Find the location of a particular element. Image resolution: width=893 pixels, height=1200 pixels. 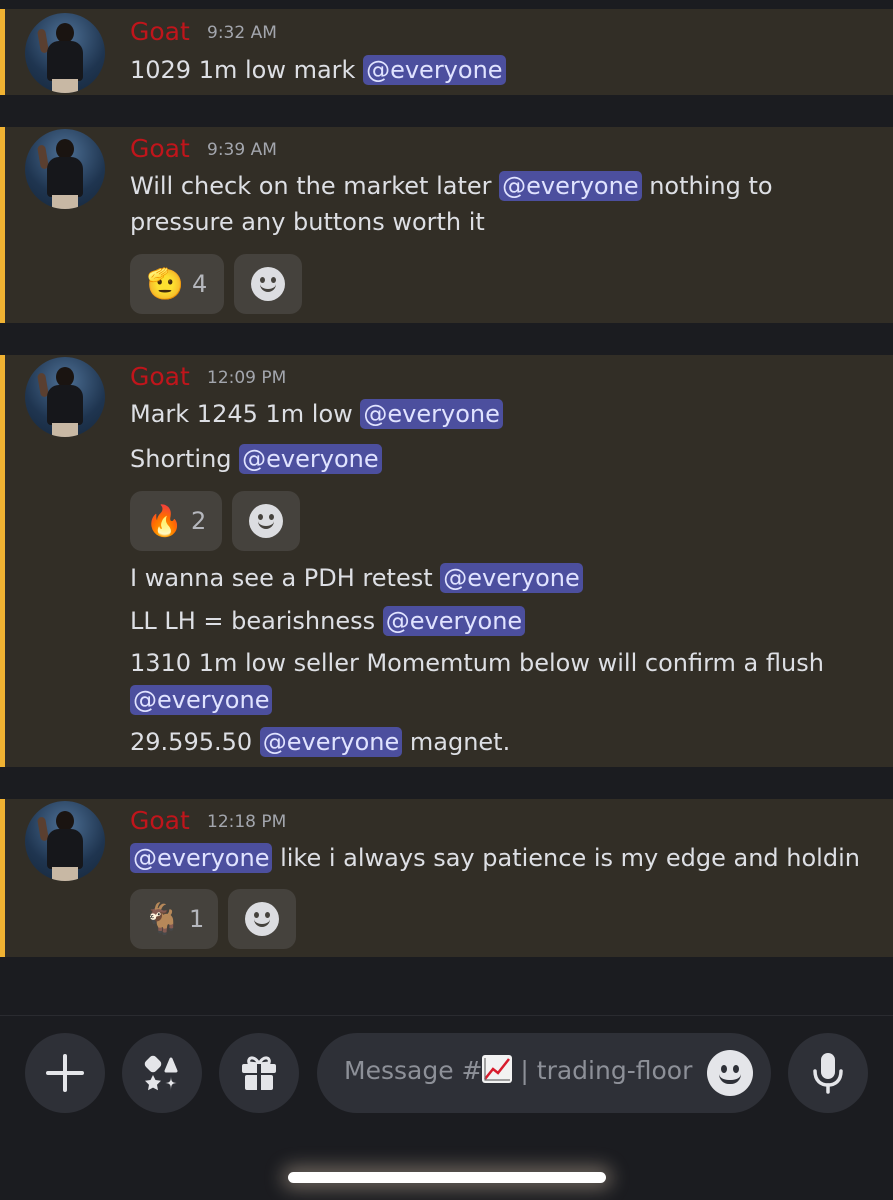

gift-button is located at coordinates (259, 1073).